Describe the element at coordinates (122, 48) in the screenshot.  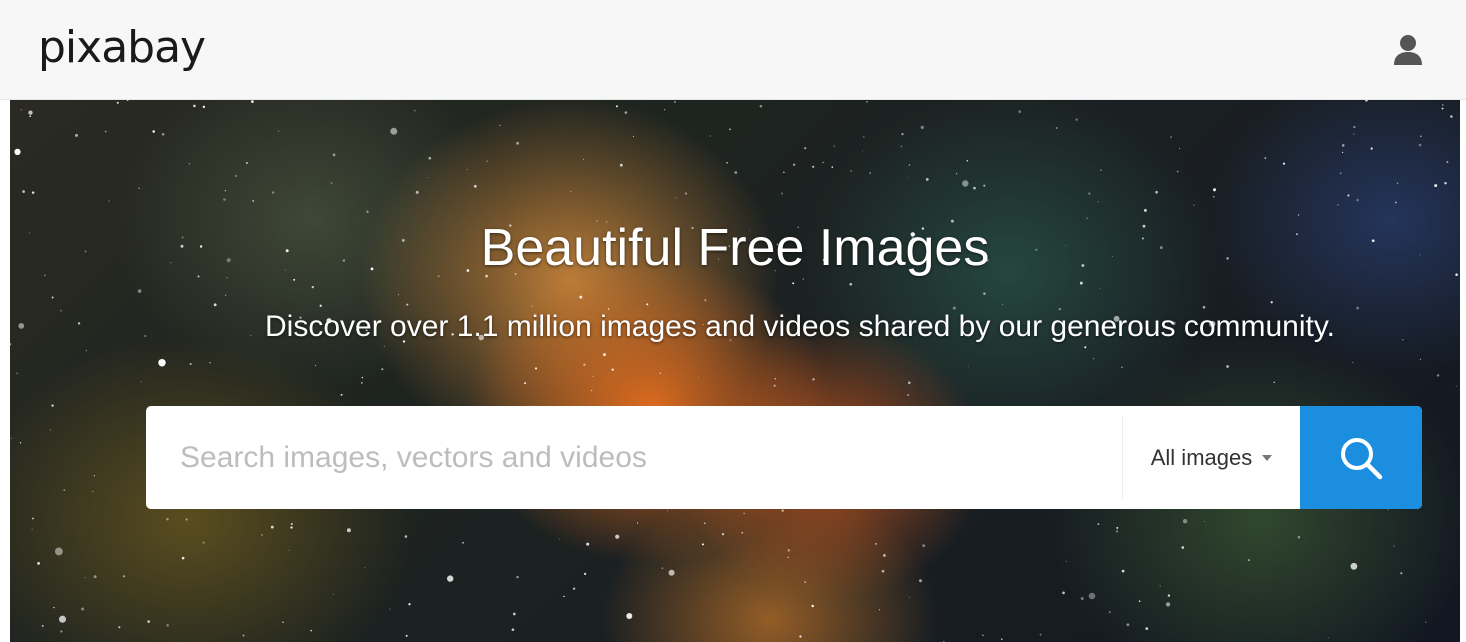
I see `logo: pixabay` at that location.